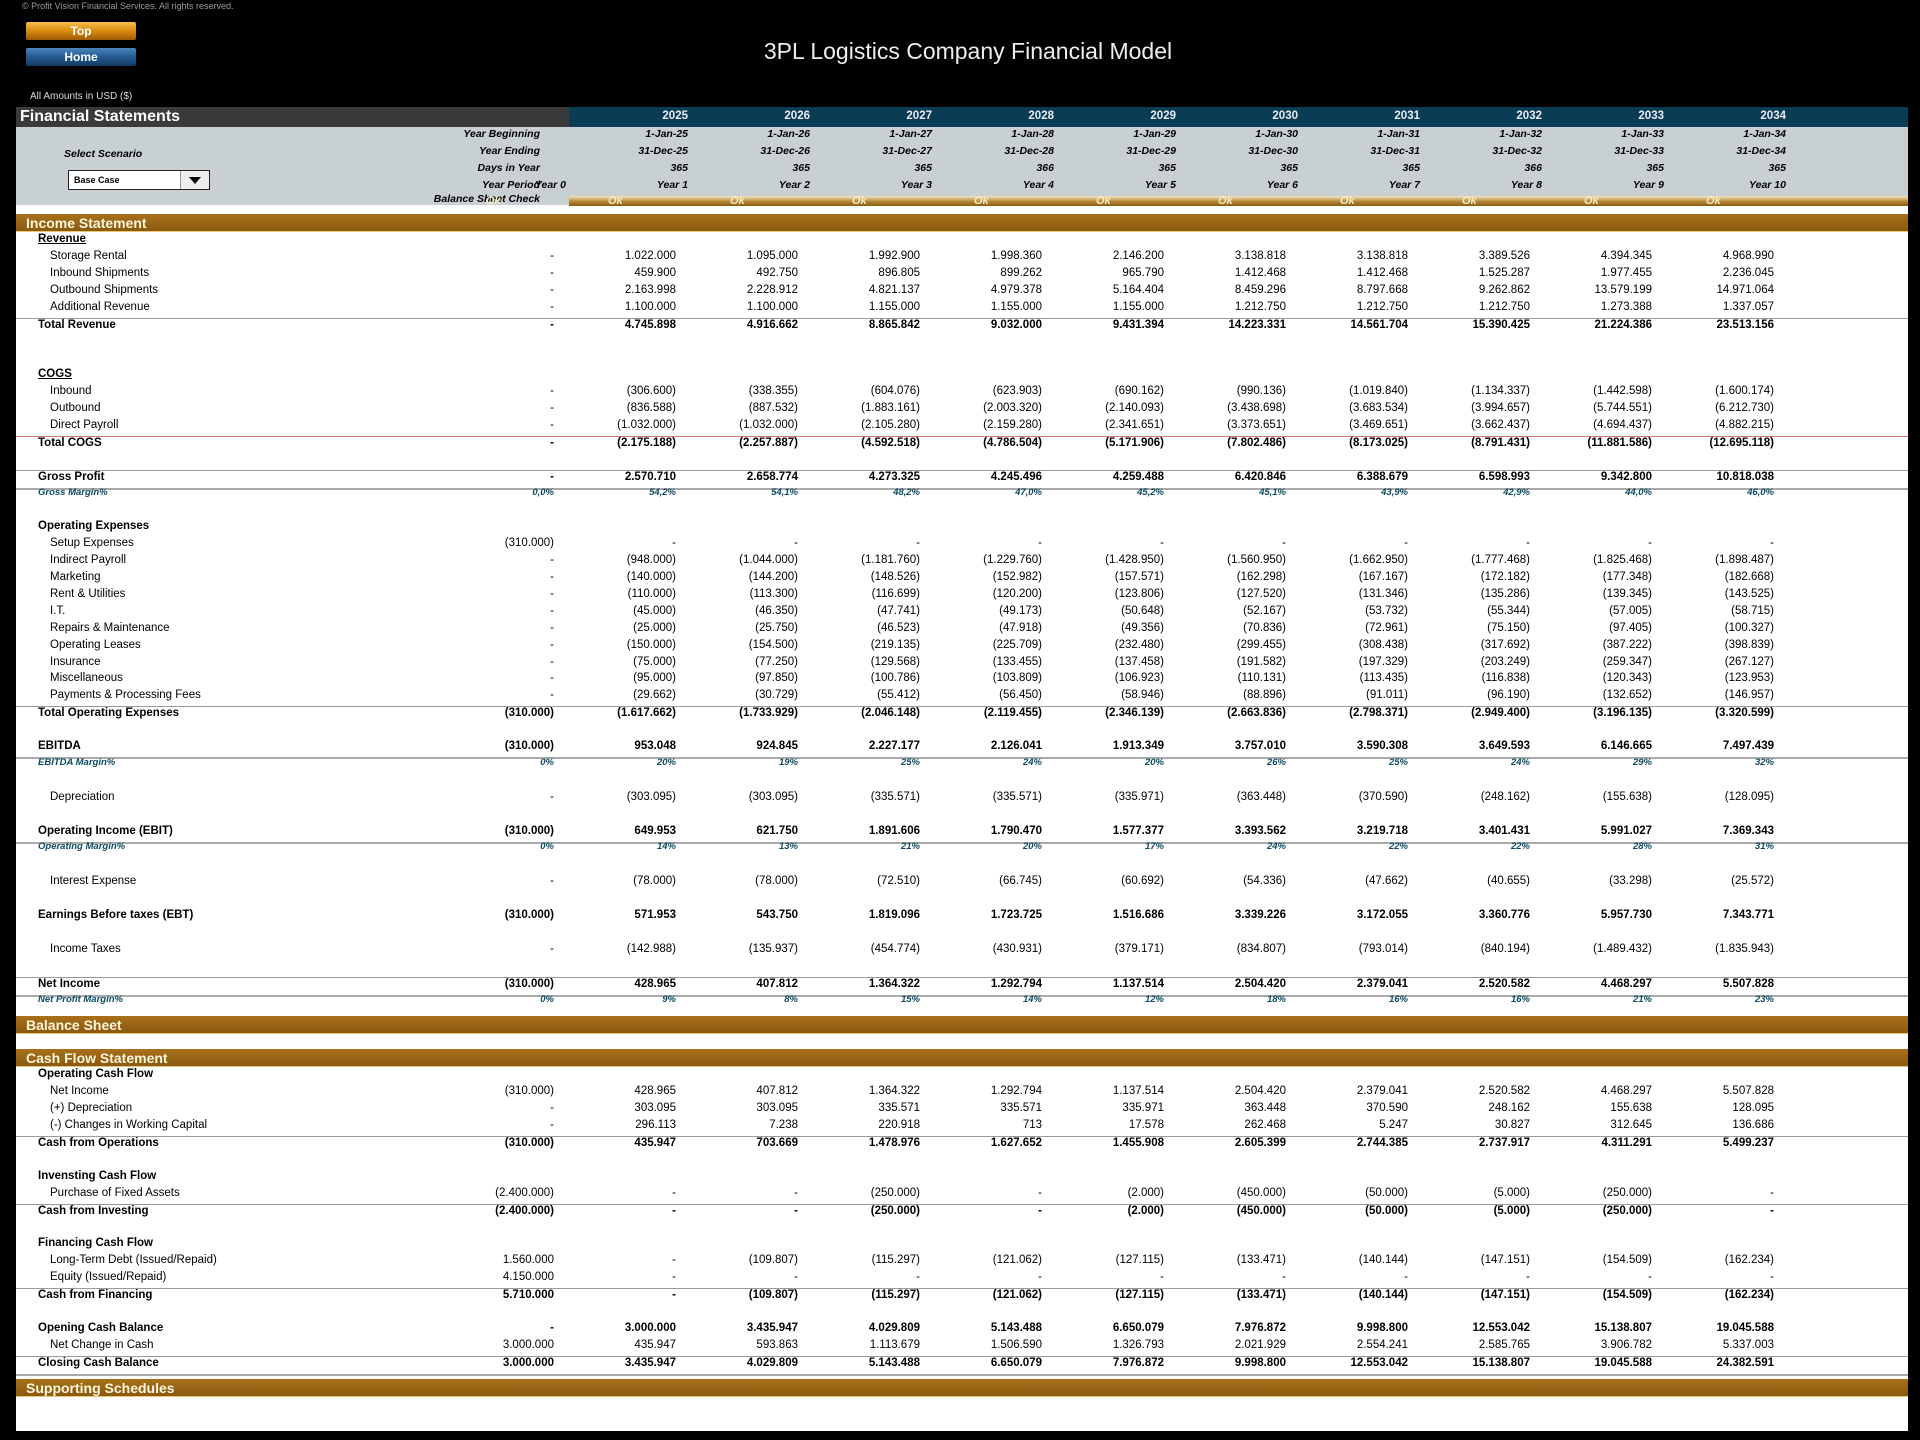 The image size is (1920, 1440). Describe the element at coordinates (1264, 881) in the screenshot. I see `value-cell: (54.336)` at that location.